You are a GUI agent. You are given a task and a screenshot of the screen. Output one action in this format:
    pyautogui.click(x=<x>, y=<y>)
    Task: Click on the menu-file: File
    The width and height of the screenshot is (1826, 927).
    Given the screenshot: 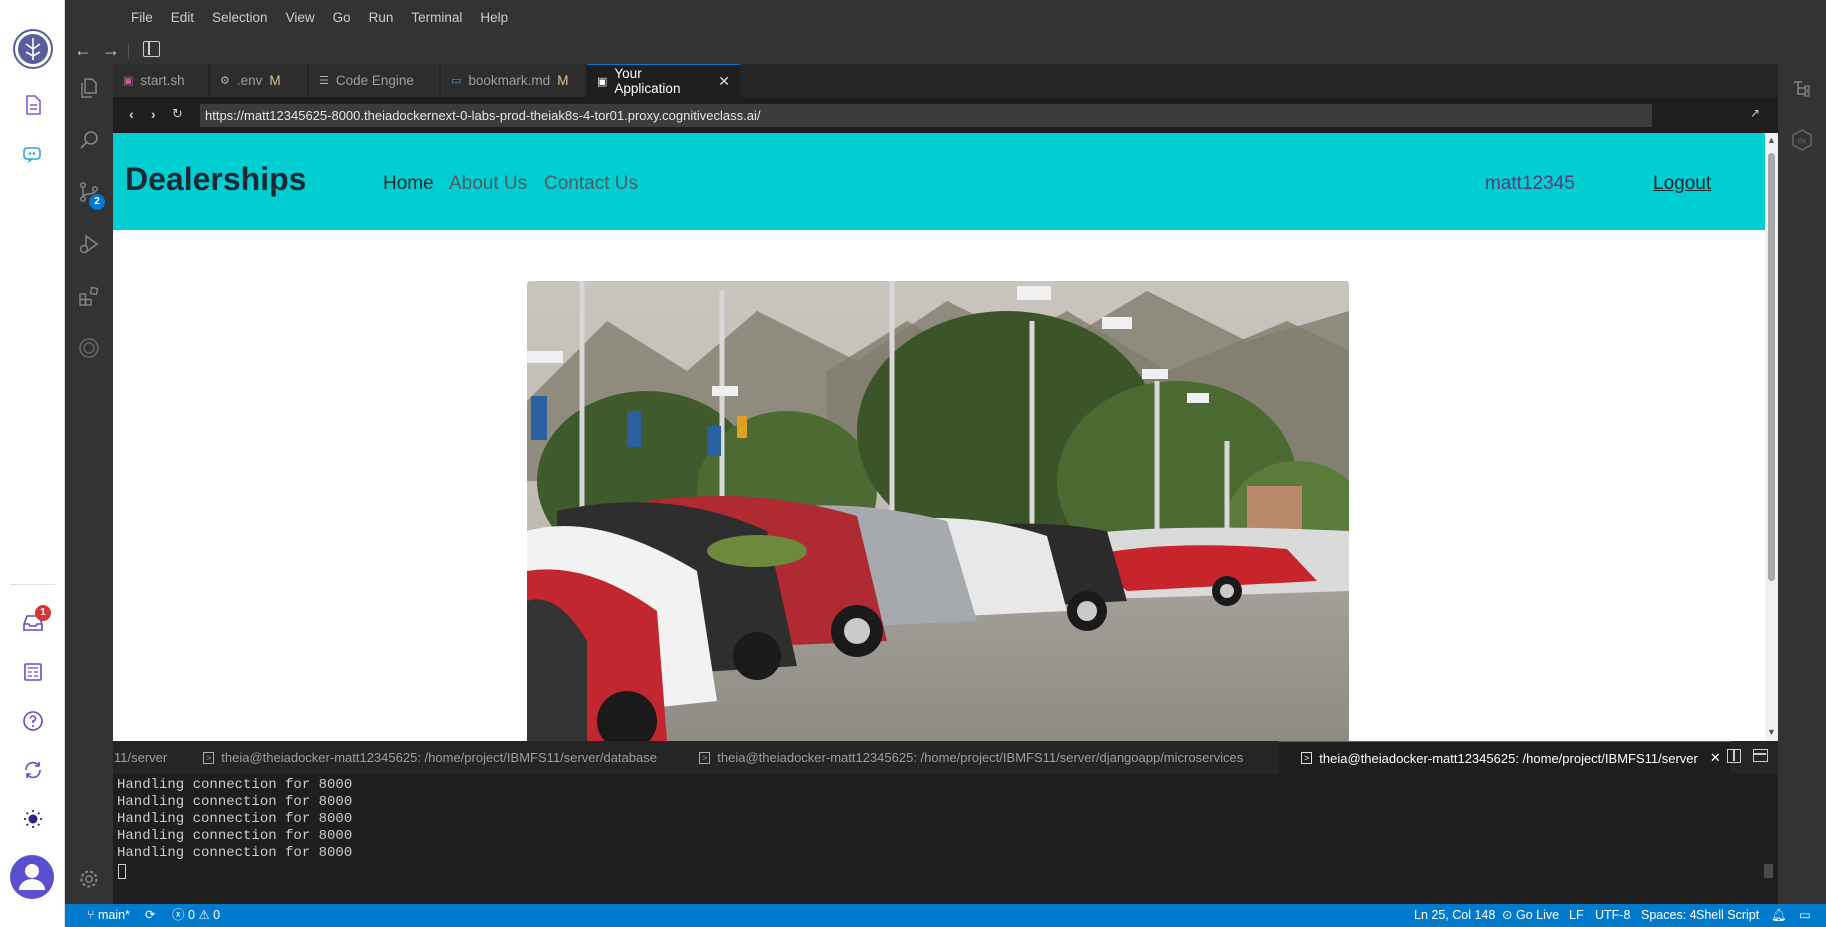 What is the action you would take?
    pyautogui.click(x=142, y=18)
    